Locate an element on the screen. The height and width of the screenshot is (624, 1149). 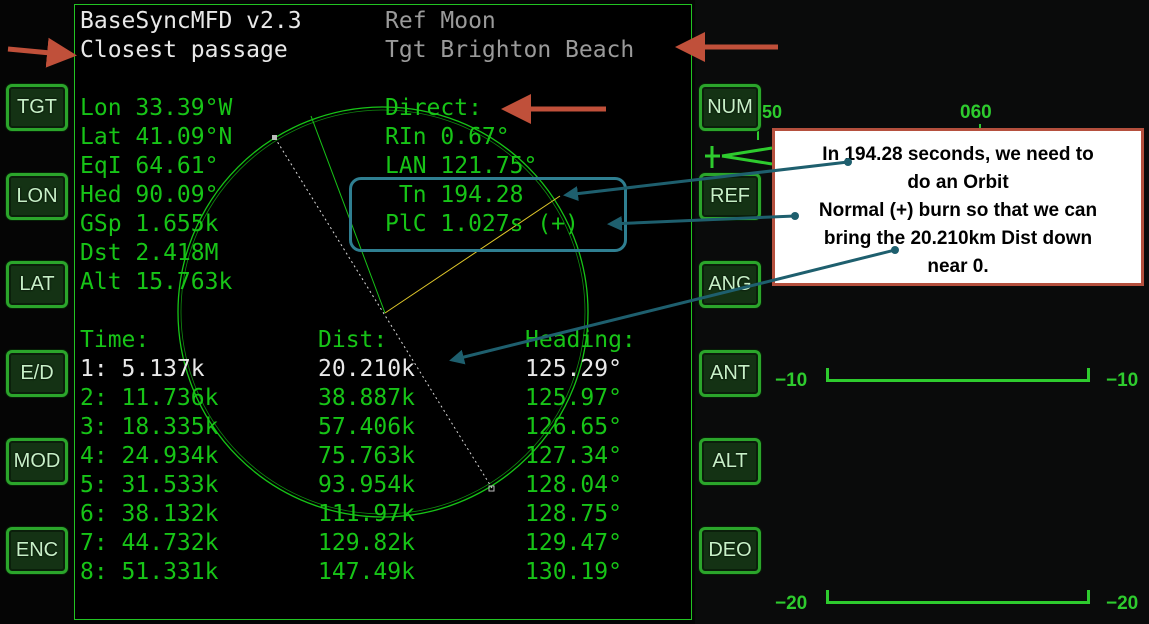
red-arrow-mode is located at coordinates (42, 52).